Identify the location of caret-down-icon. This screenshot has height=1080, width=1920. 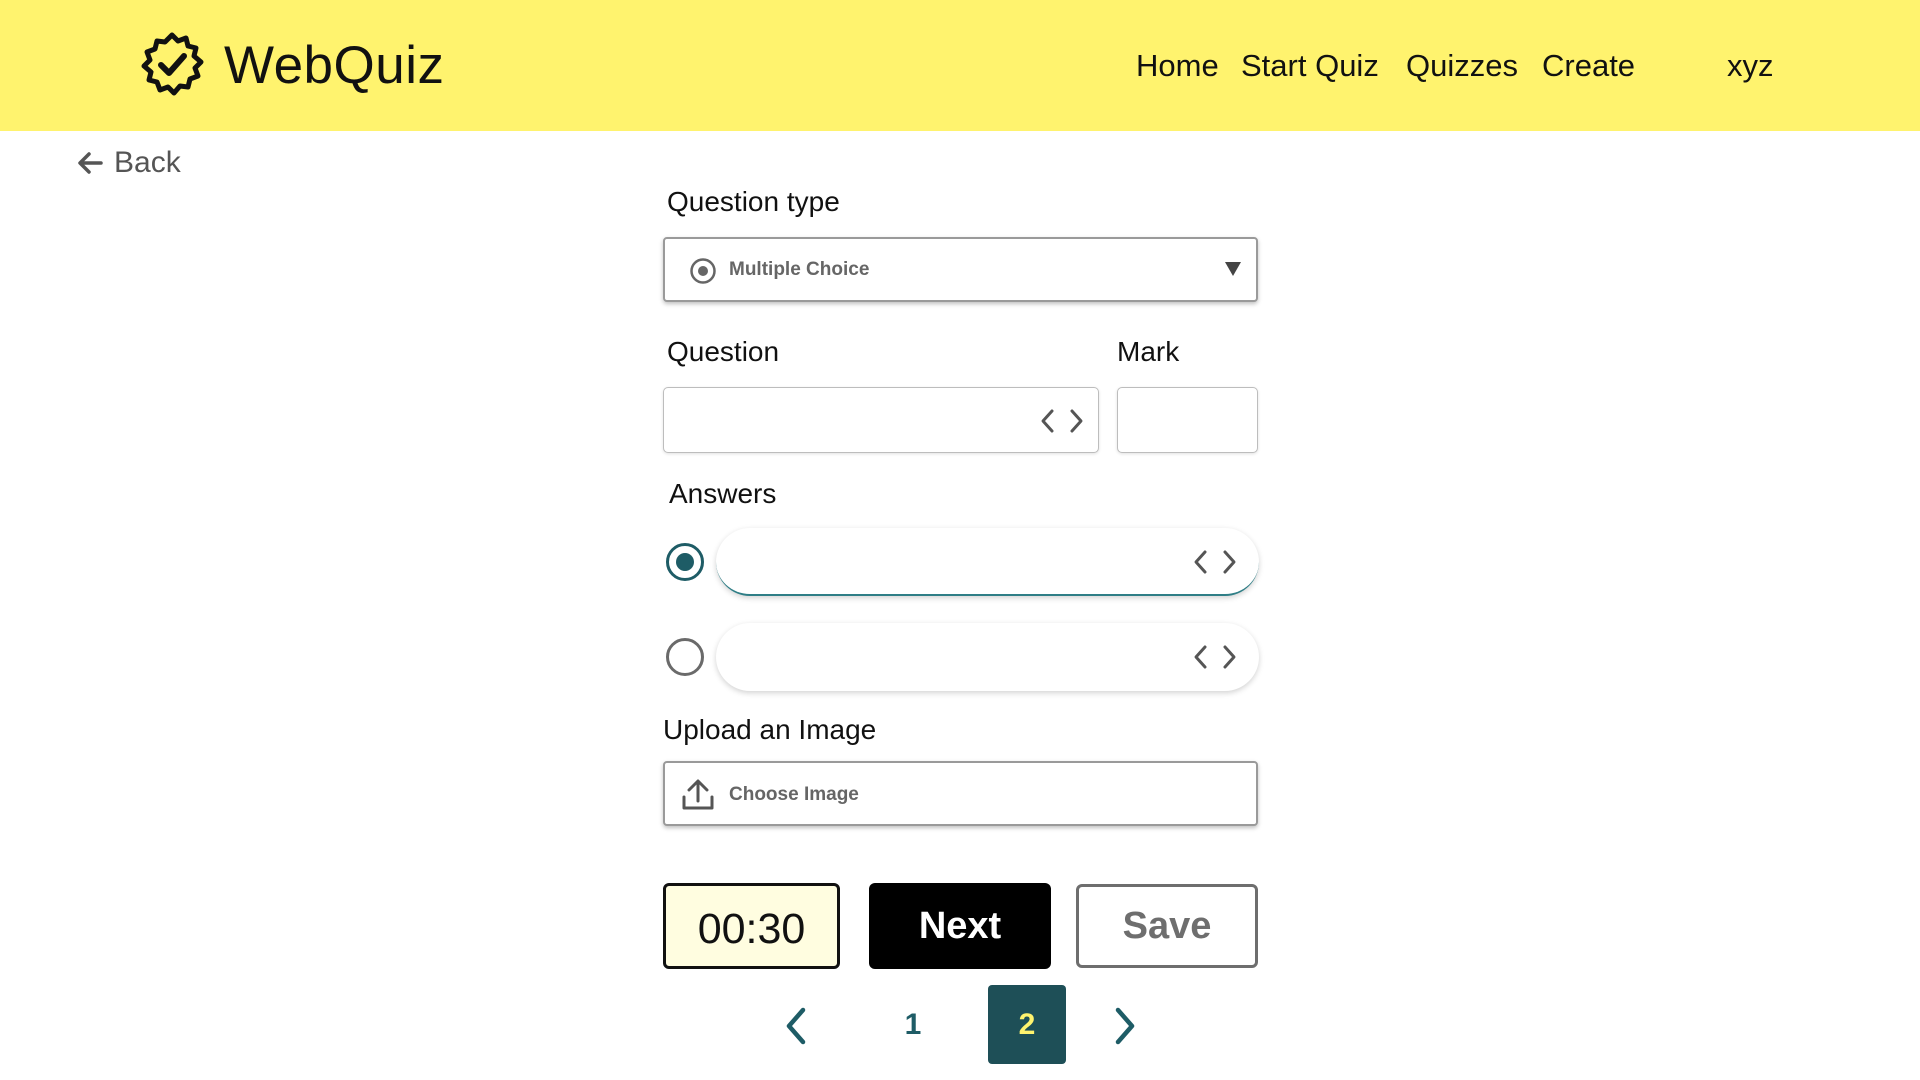
(1233, 269).